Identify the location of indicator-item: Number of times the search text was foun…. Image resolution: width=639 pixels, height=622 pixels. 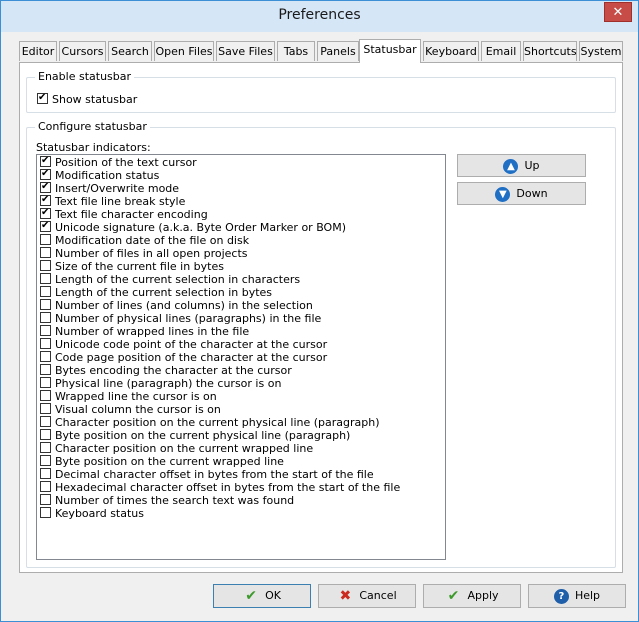
(167, 500).